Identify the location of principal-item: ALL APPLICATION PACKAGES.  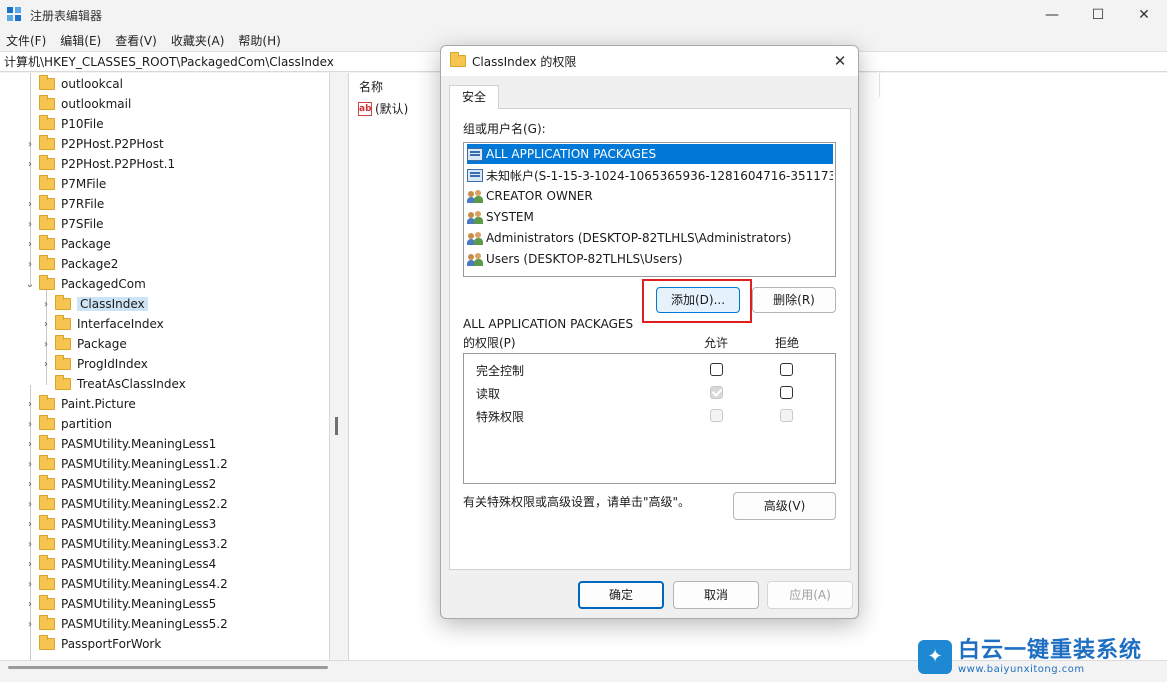
(650, 154).